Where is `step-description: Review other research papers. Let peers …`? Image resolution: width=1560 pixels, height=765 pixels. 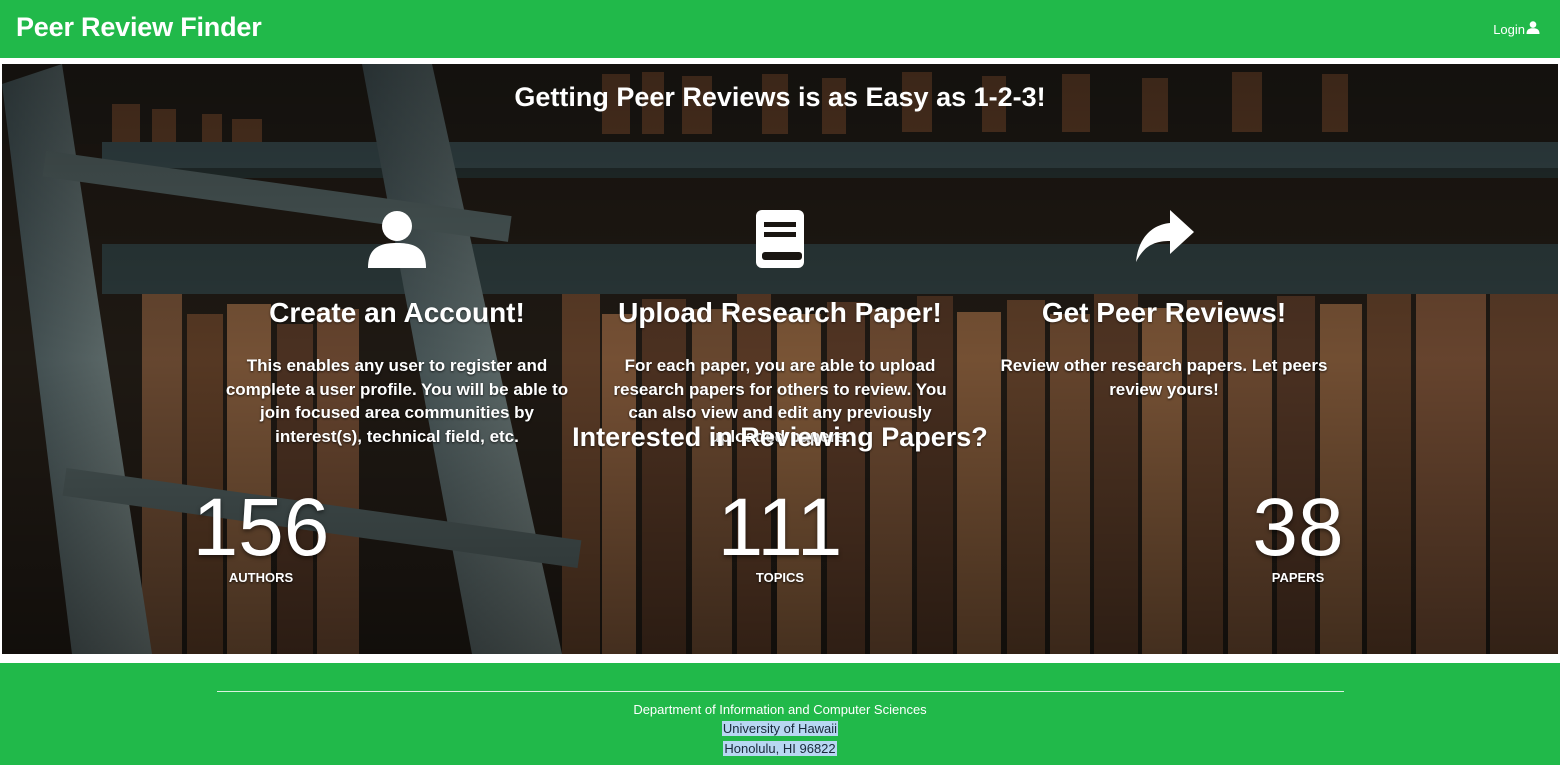 step-description: Review other research papers. Let peers … is located at coordinates (1164, 377).